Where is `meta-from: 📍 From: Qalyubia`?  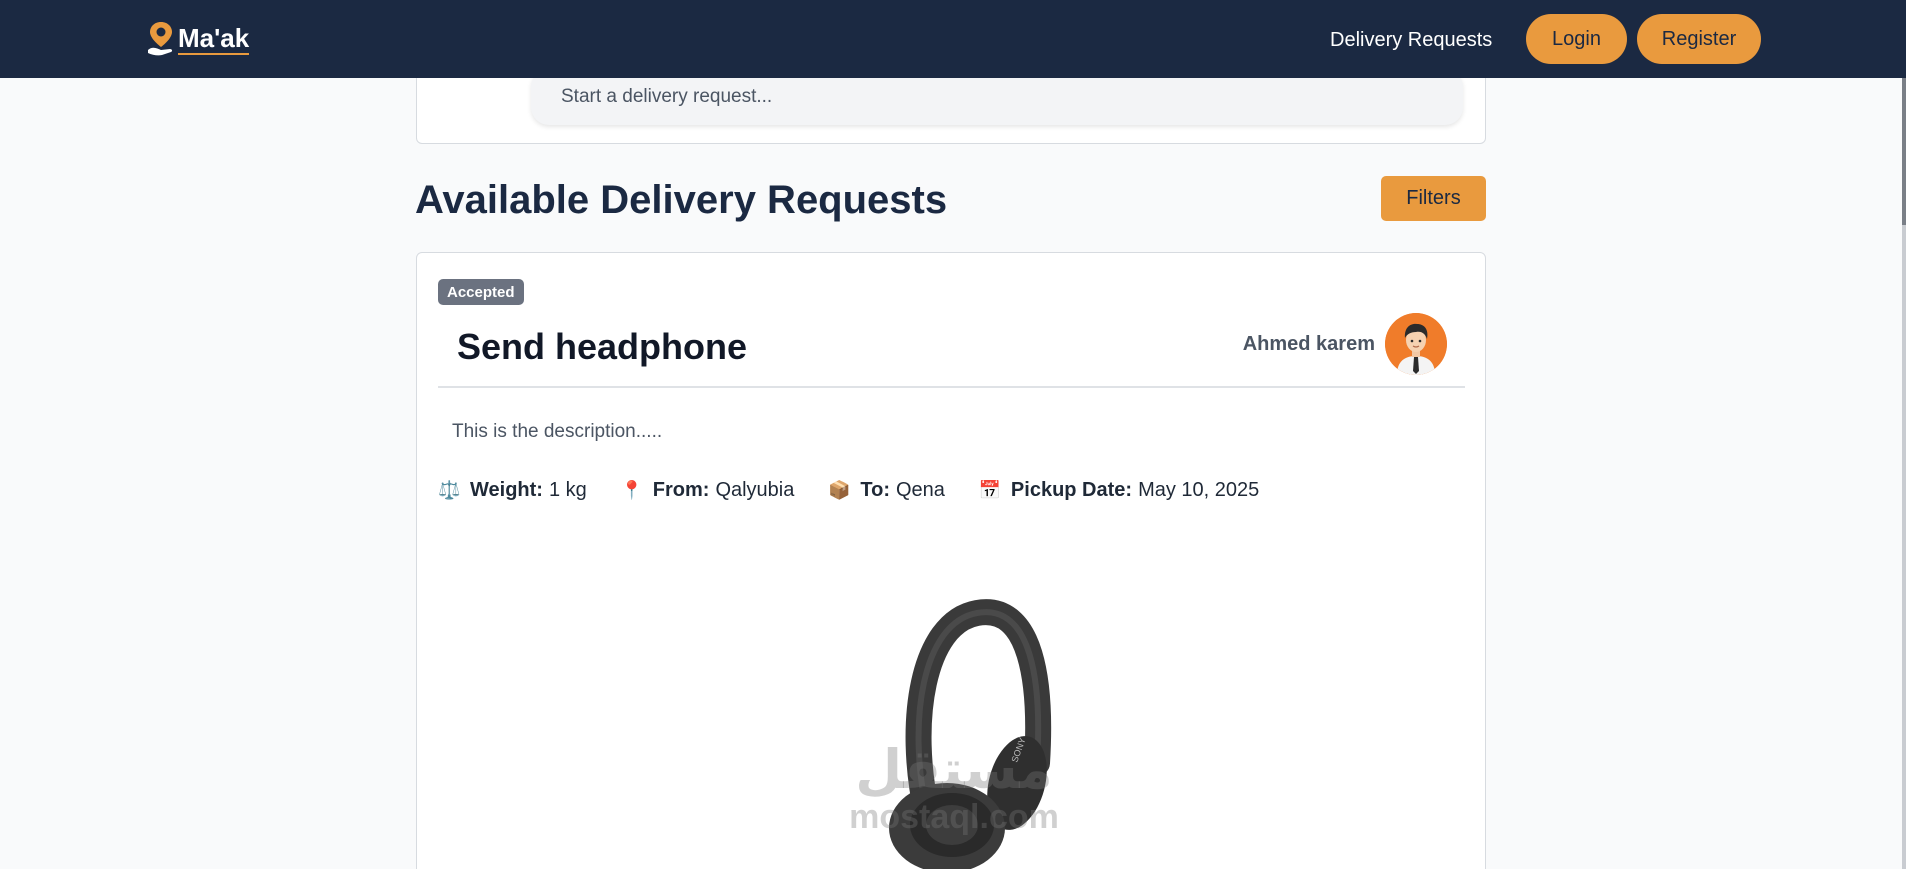 meta-from: 📍 From: Qalyubia is located at coordinates (708, 490).